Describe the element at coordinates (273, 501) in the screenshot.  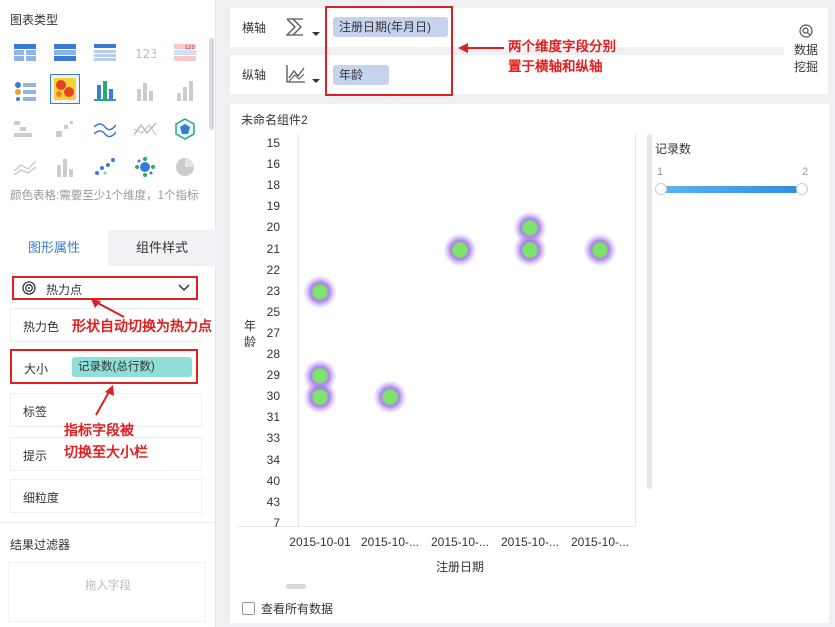
I see `y-tick-label: 43` at that location.